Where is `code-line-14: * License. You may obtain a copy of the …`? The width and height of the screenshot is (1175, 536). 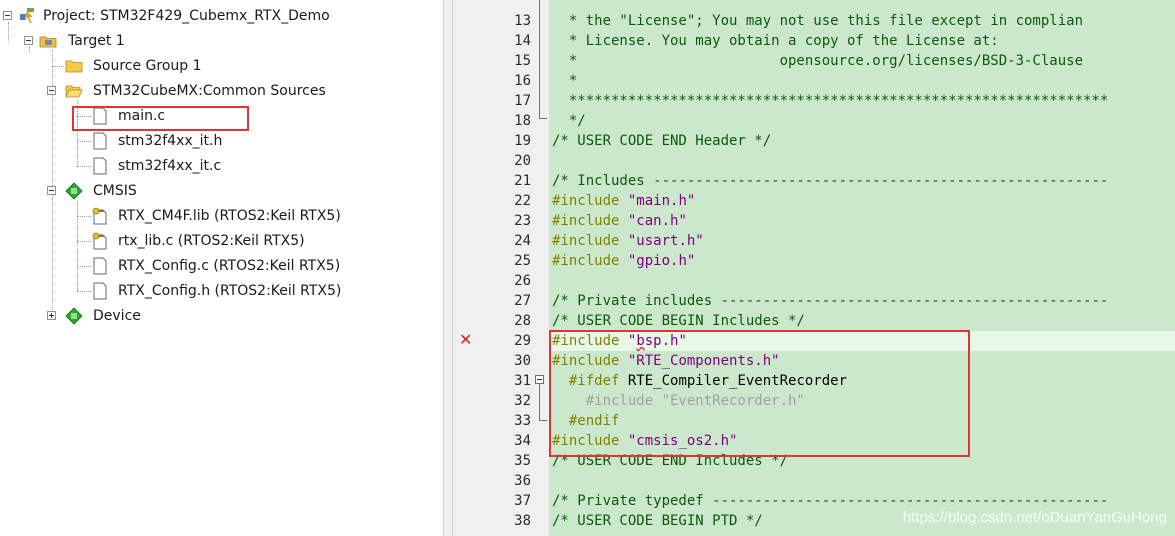 code-line-14: * License. You may obtain a copy of the … is located at coordinates (775, 41).